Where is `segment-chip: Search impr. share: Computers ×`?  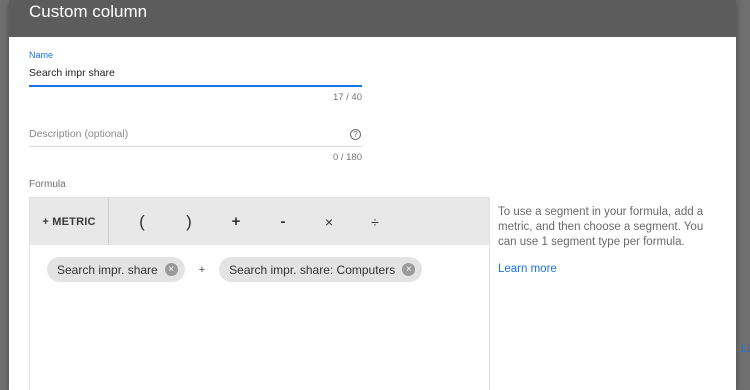 segment-chip: Search impr. share: Computers × is located at coordinates (321, 269).